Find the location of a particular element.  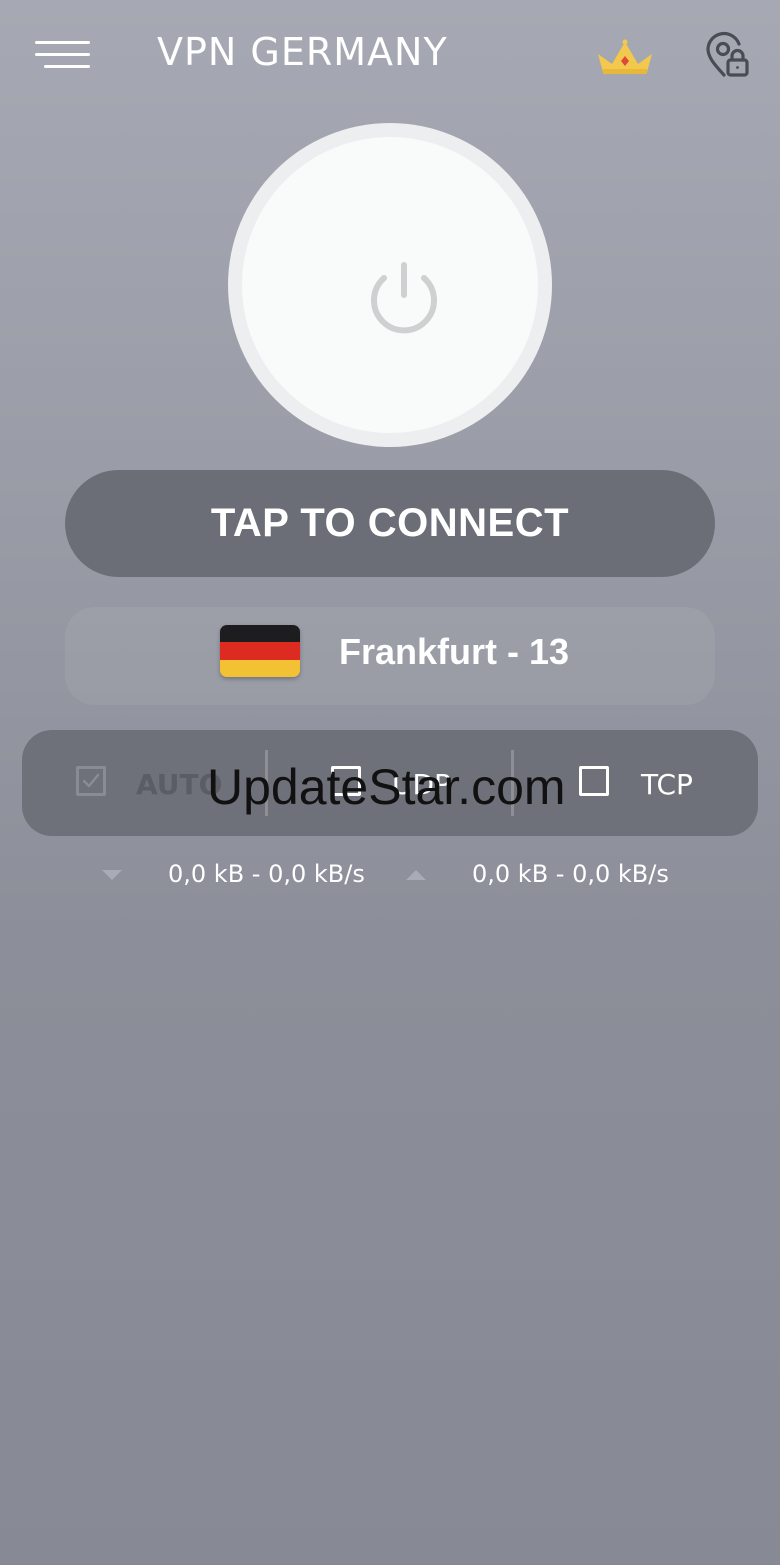

download-arrow-icon is located at coordinates (112, 875).